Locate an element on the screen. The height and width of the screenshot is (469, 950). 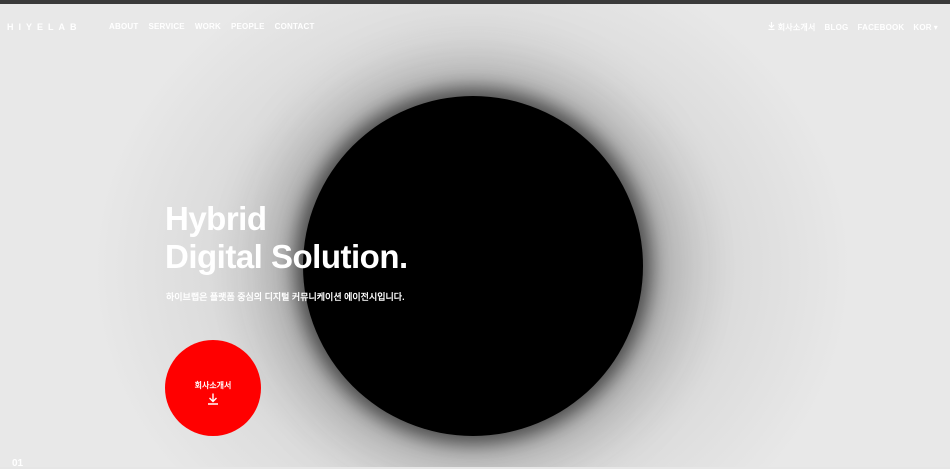
company-intro-download-button: 회사소개서 is located at coordinates (213, 388).